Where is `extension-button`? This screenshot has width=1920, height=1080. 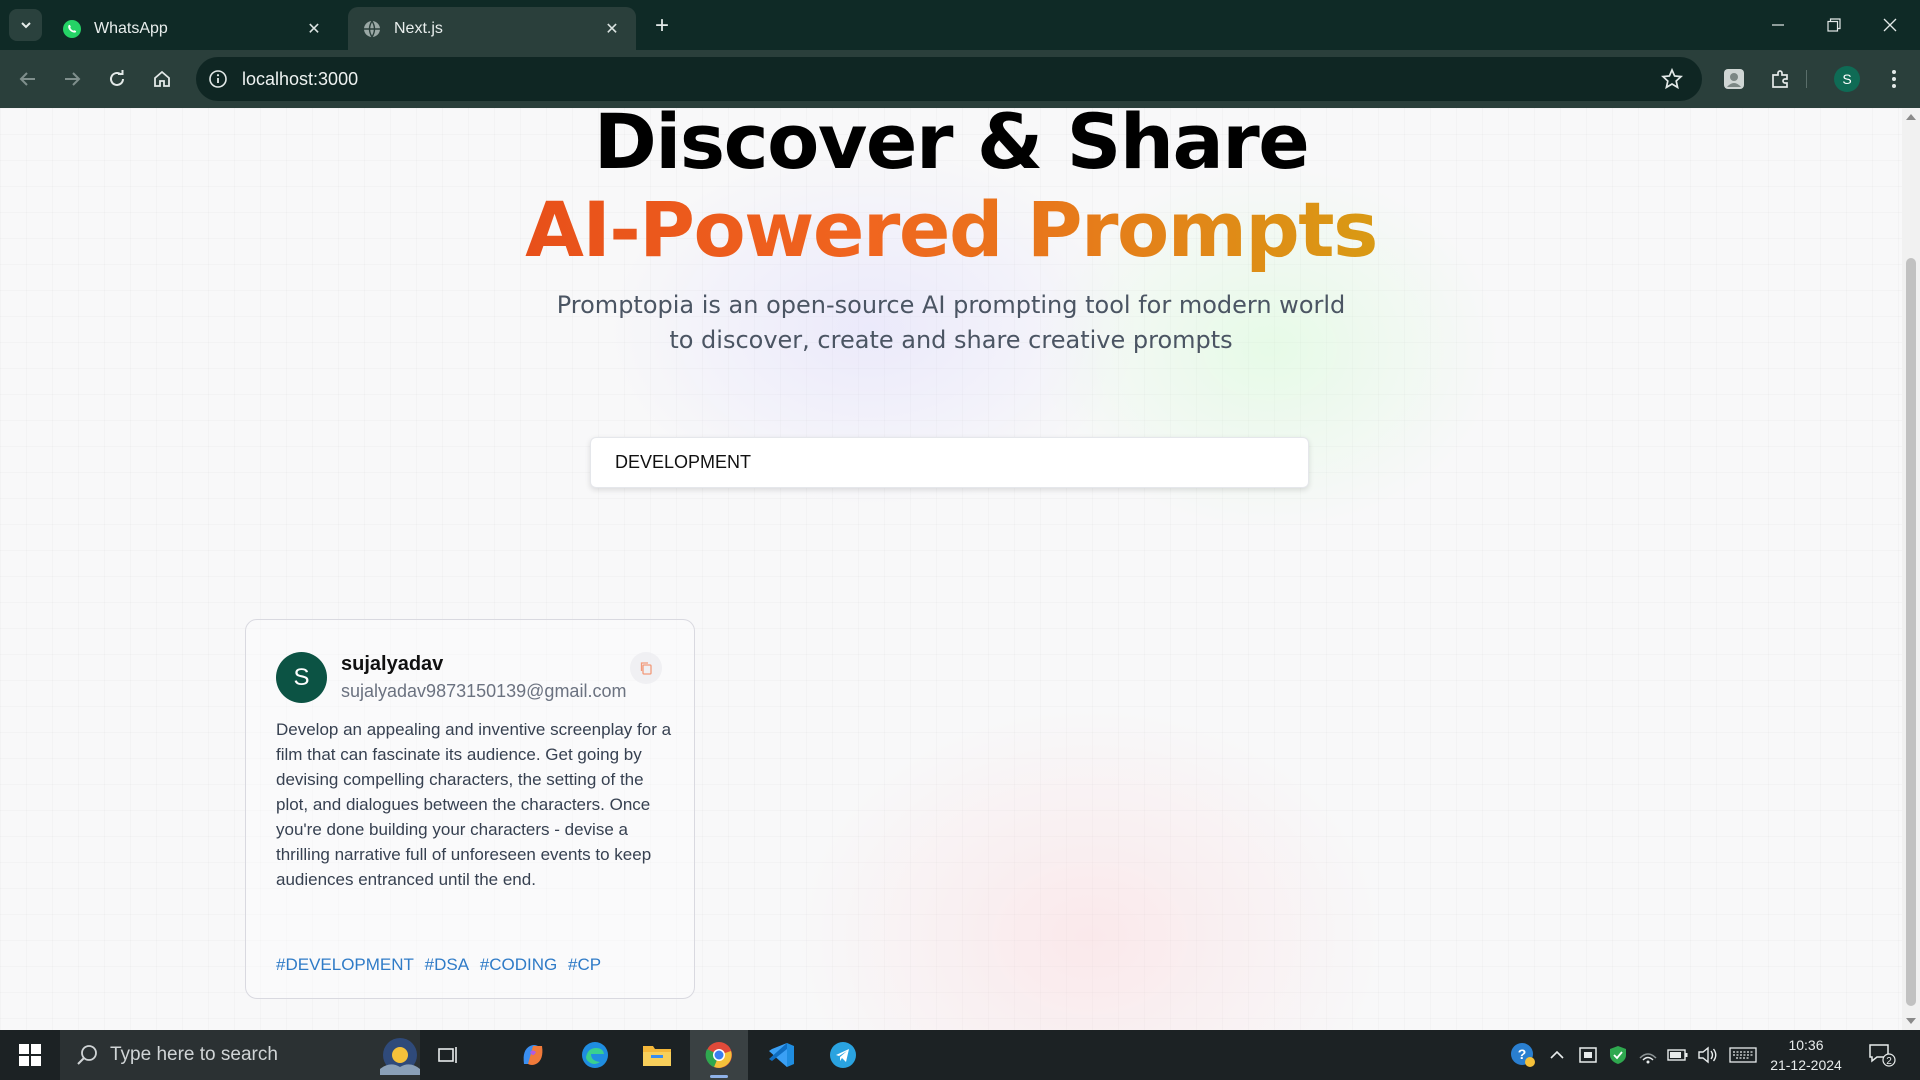
extension-button is located at coordinates (1734, 79).